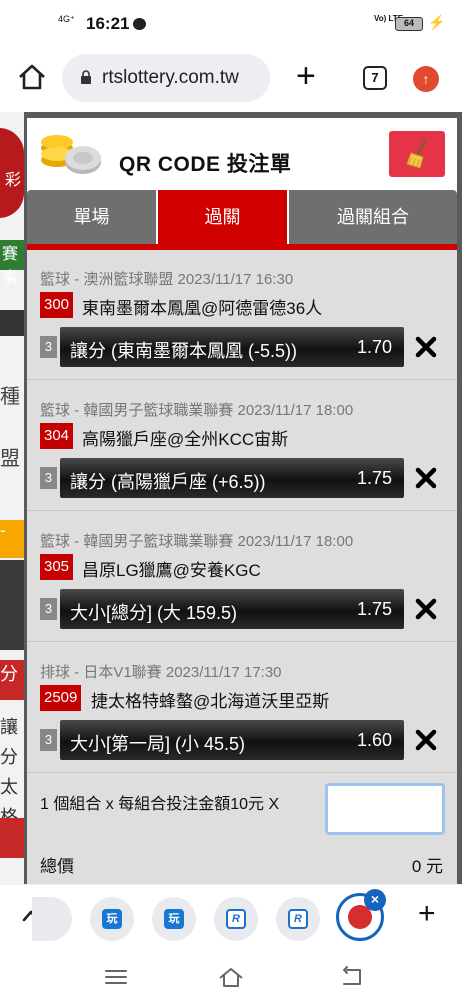  I want to click on bet-selection-bar: 讓分 (東南墨爾本鳳凰 (-5.5)) 1.70, so click(232, 347).